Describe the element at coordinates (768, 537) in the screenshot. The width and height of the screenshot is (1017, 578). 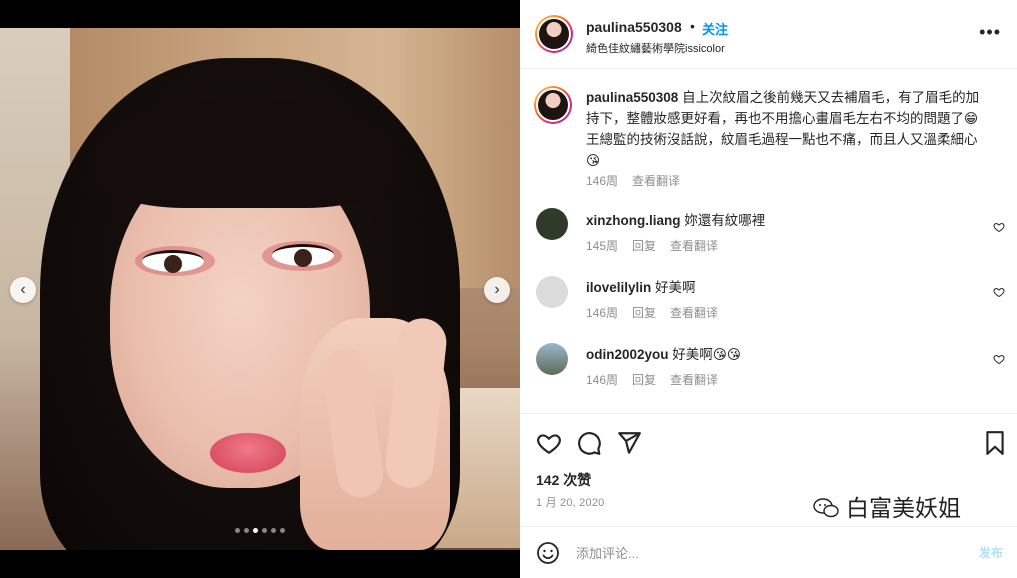
I see `add-comment-bar: 白富美妖姐 发布` at that location.